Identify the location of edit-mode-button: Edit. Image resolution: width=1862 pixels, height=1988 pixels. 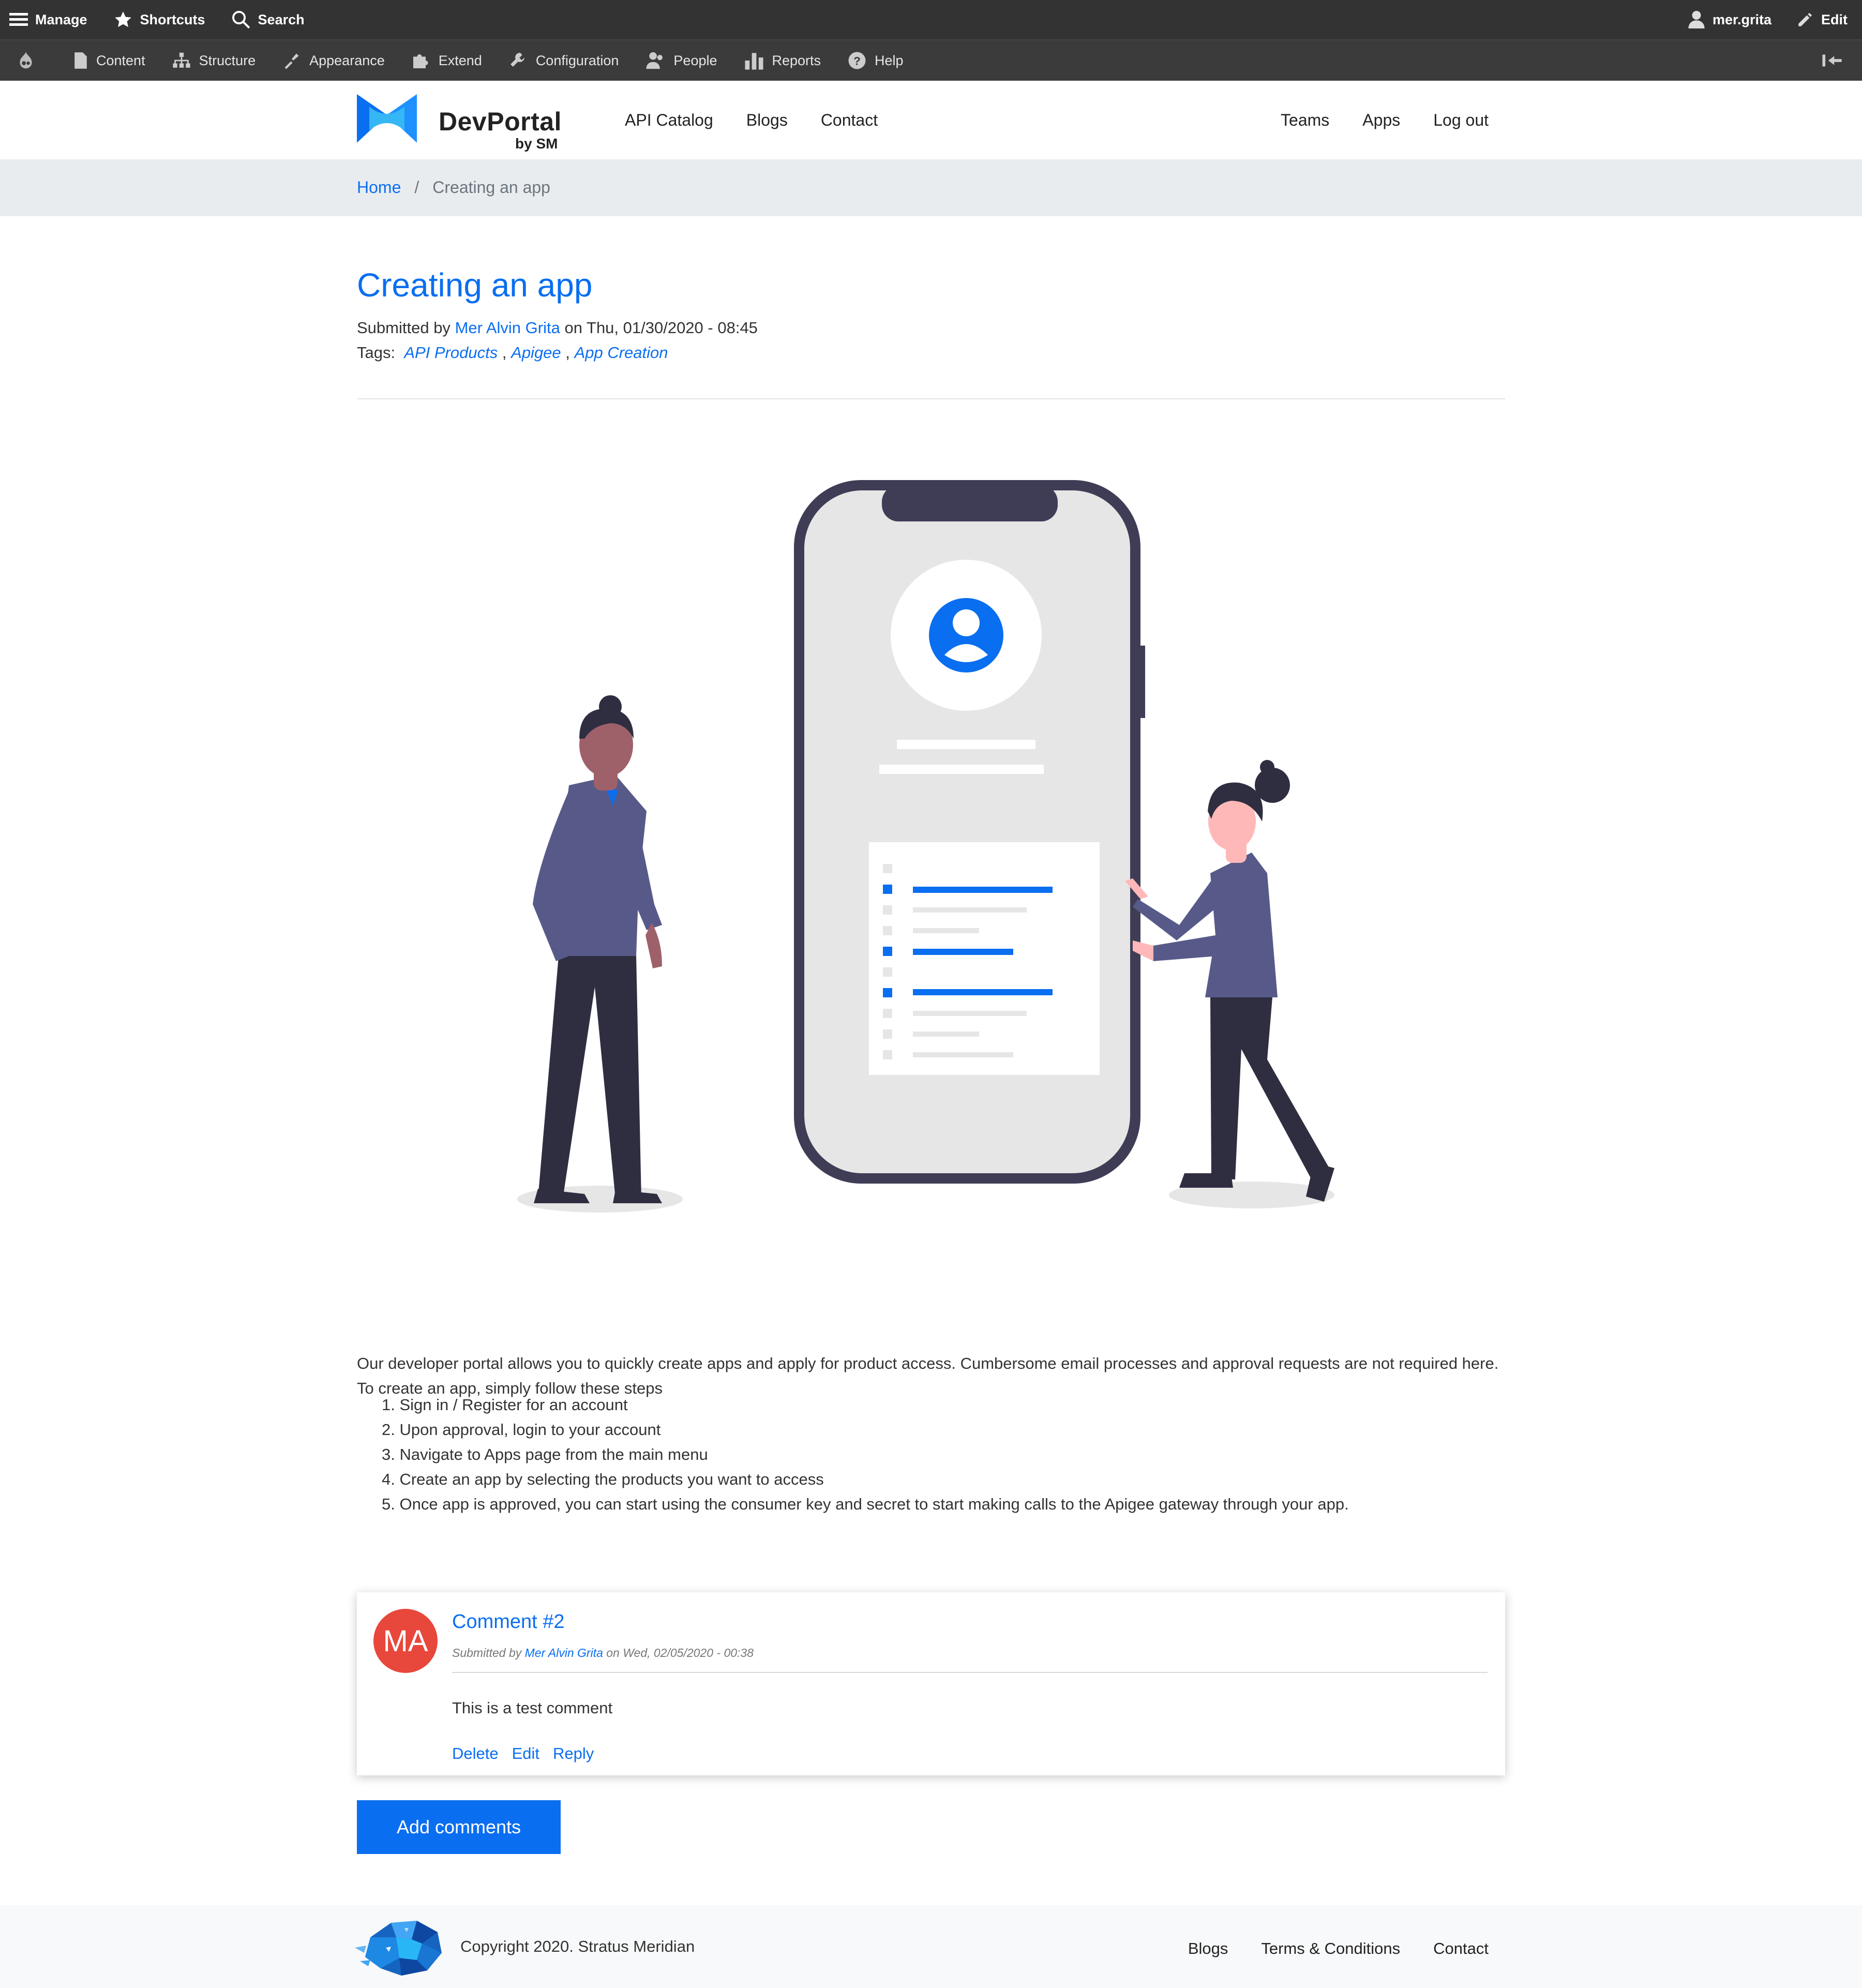
(1822, 19).